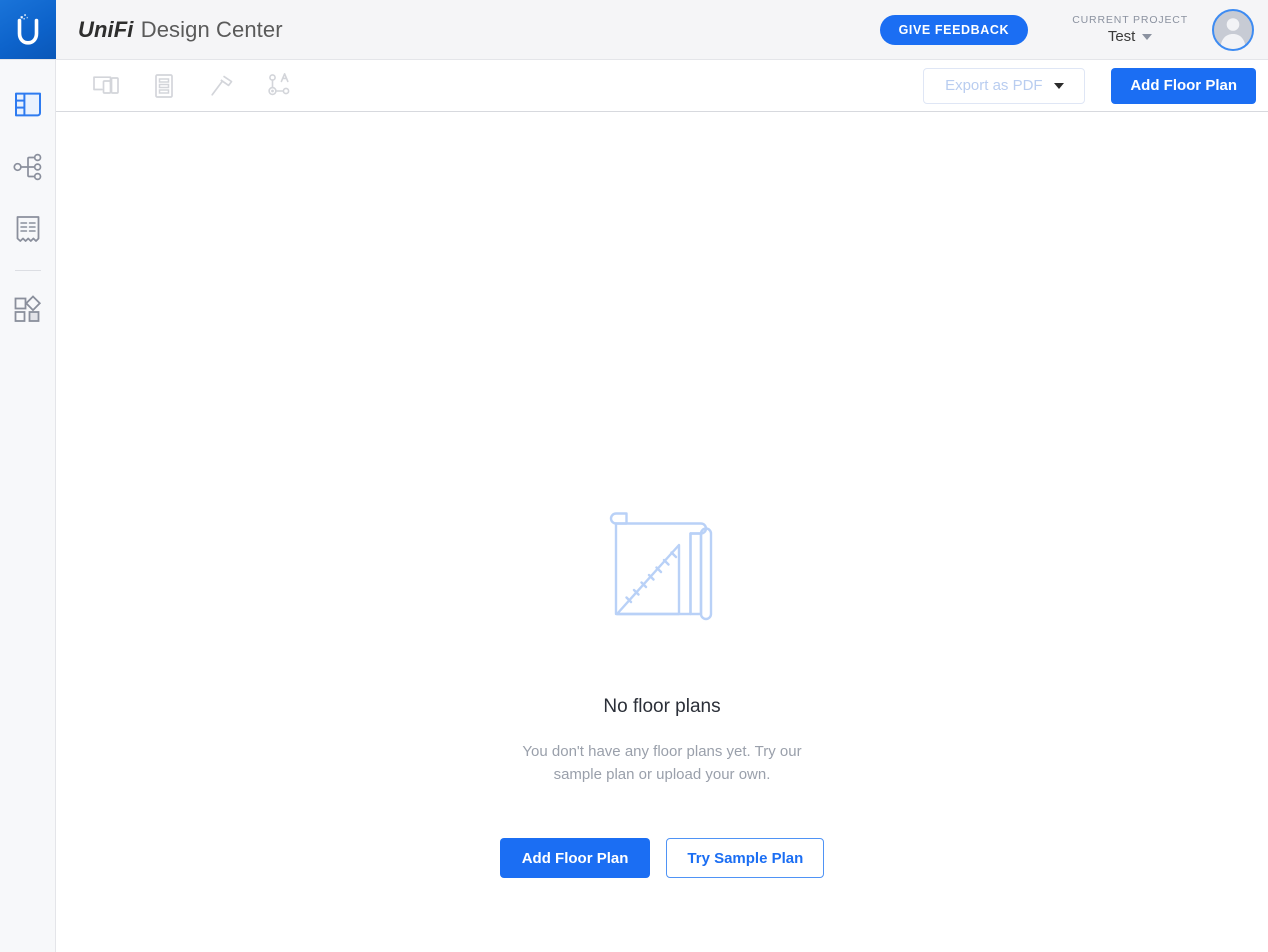  Describe the element at coordinates (662, 706) in the screenshot. I see `empty-state-title: No floor plans` at that location.